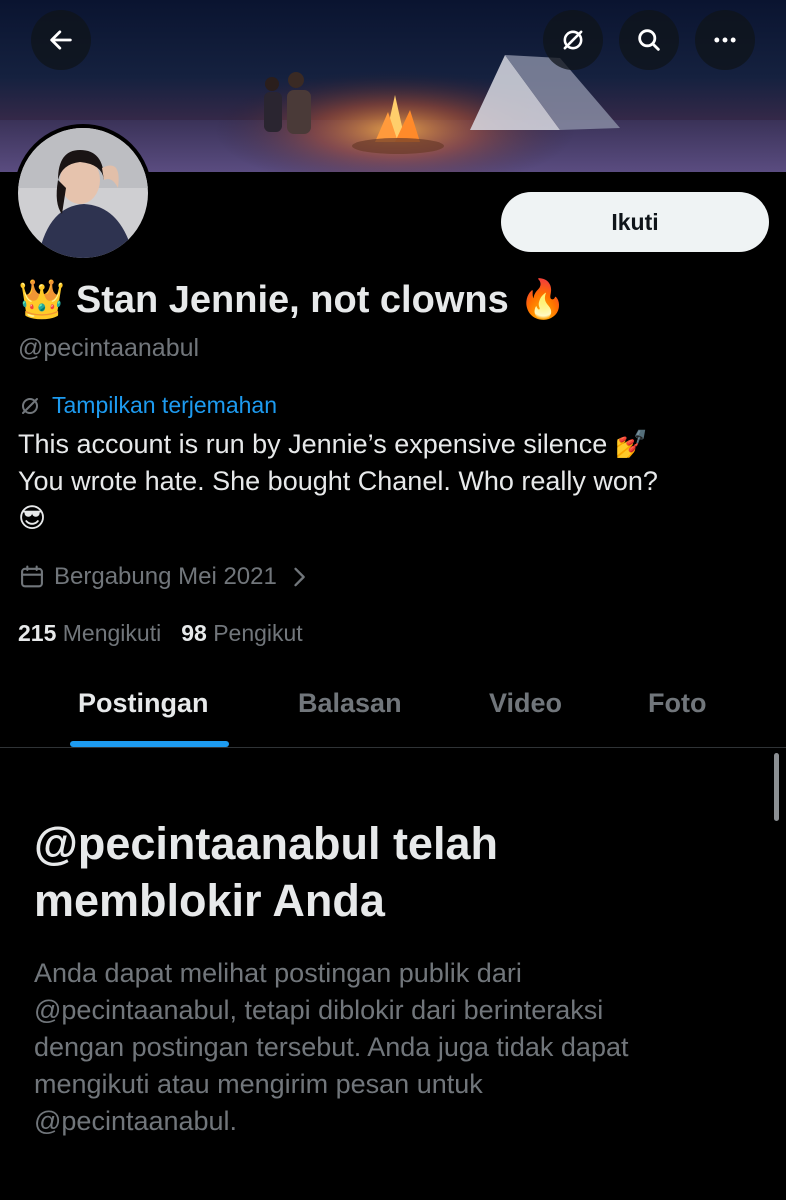 This screenshot has height=1200, width=786. Describe the element at coordinates (776, 787) in the screenshot. I see `scrollbar` at that location.